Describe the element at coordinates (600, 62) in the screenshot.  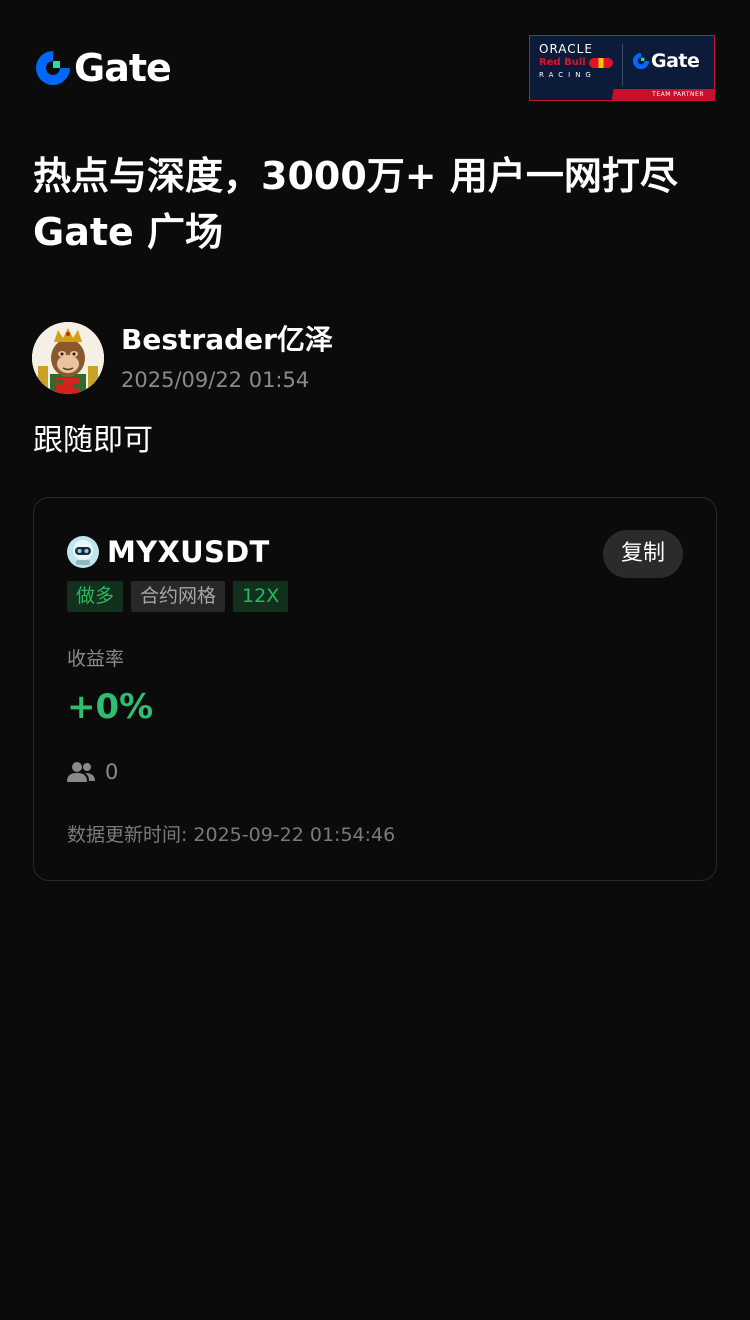
I see `redbull-bulls-icon` at that location.